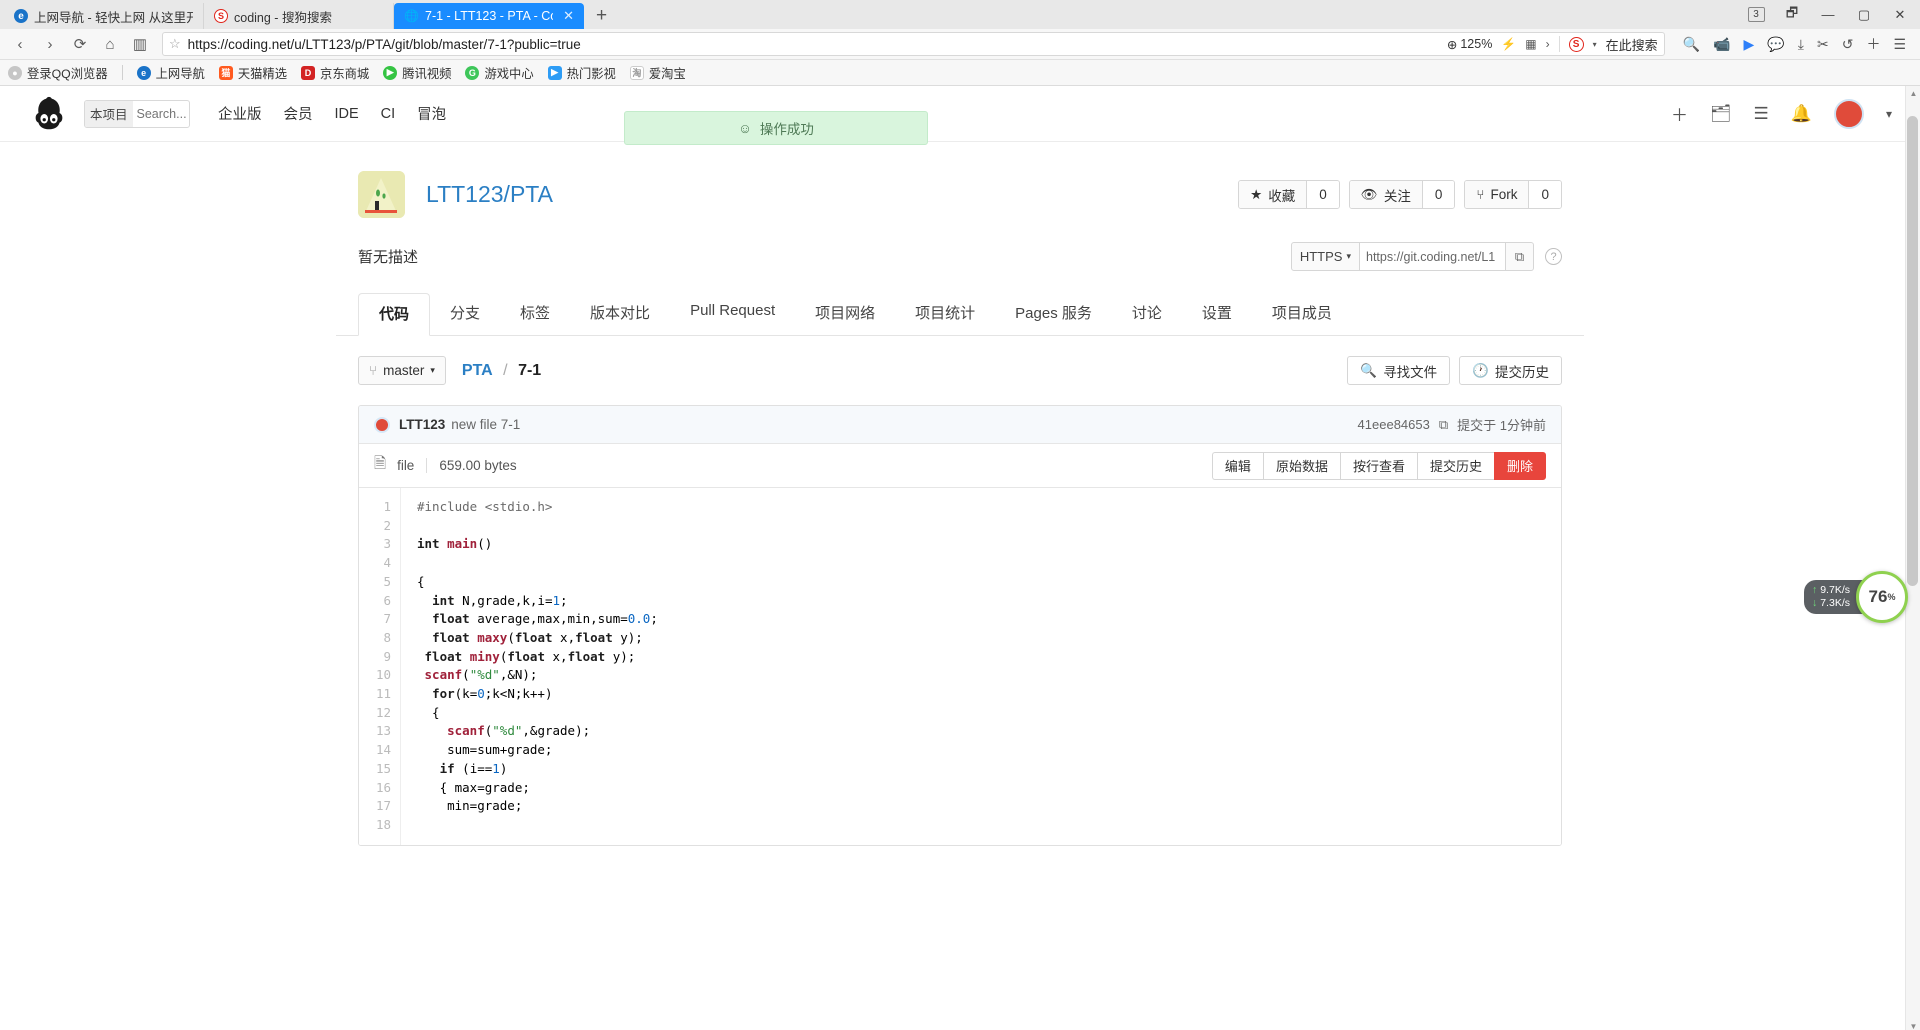 Image resolution: width=1920 pixels, height=1030 pixels. What do you see at coordinates (347, 114) in the screenshot?
I see `nav-item-ide: IDE` at bounding box center [347, 114].